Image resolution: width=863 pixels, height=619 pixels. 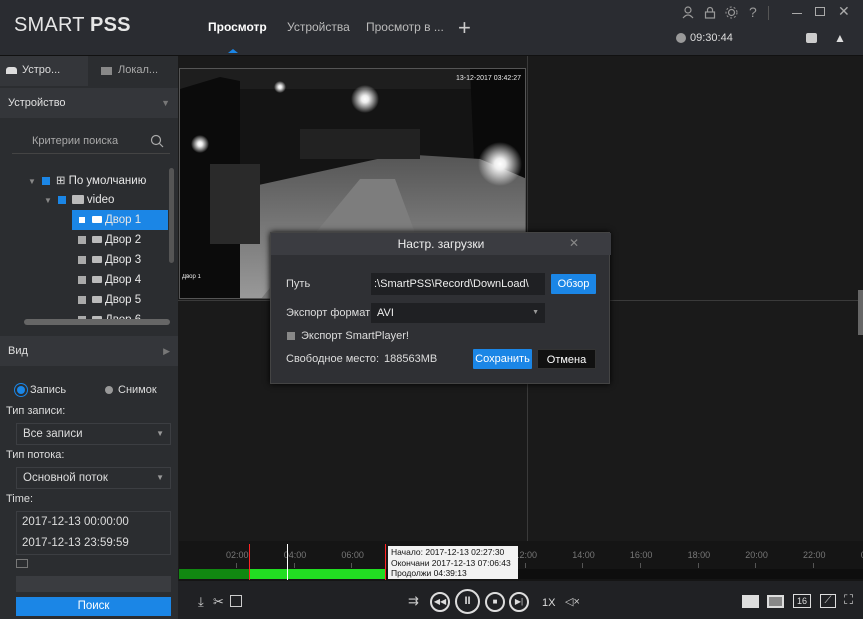 What do you see at coordinates (797, 13) in the screenshot?
I see `minimize-icon` at bounding box center [797, 13].